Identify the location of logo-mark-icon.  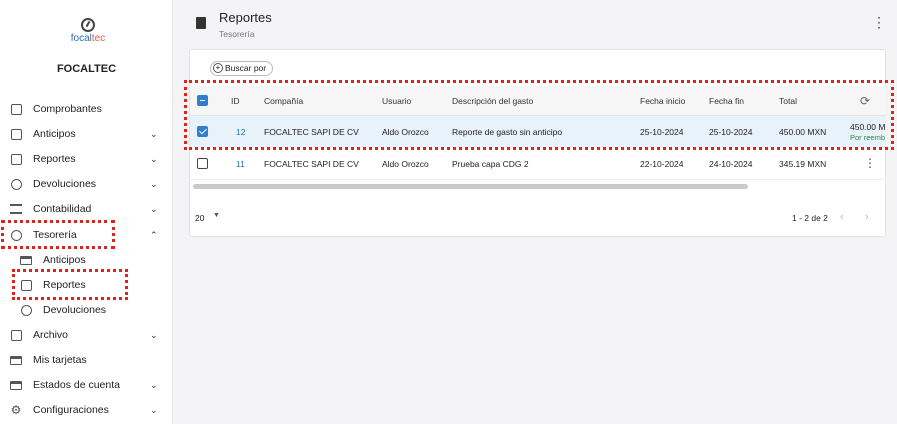
(88, 25).